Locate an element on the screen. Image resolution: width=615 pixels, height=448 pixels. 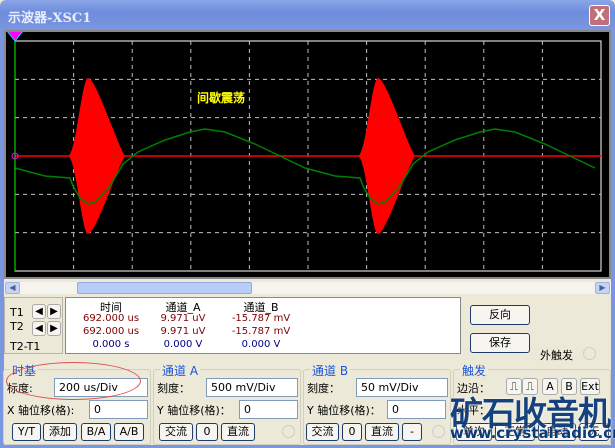
channel-a-group: 通道 A 刻度： 500 mV/Div Y 轴位移(格)： 0 交流 0 直流 is located at coordinates (227, 403).